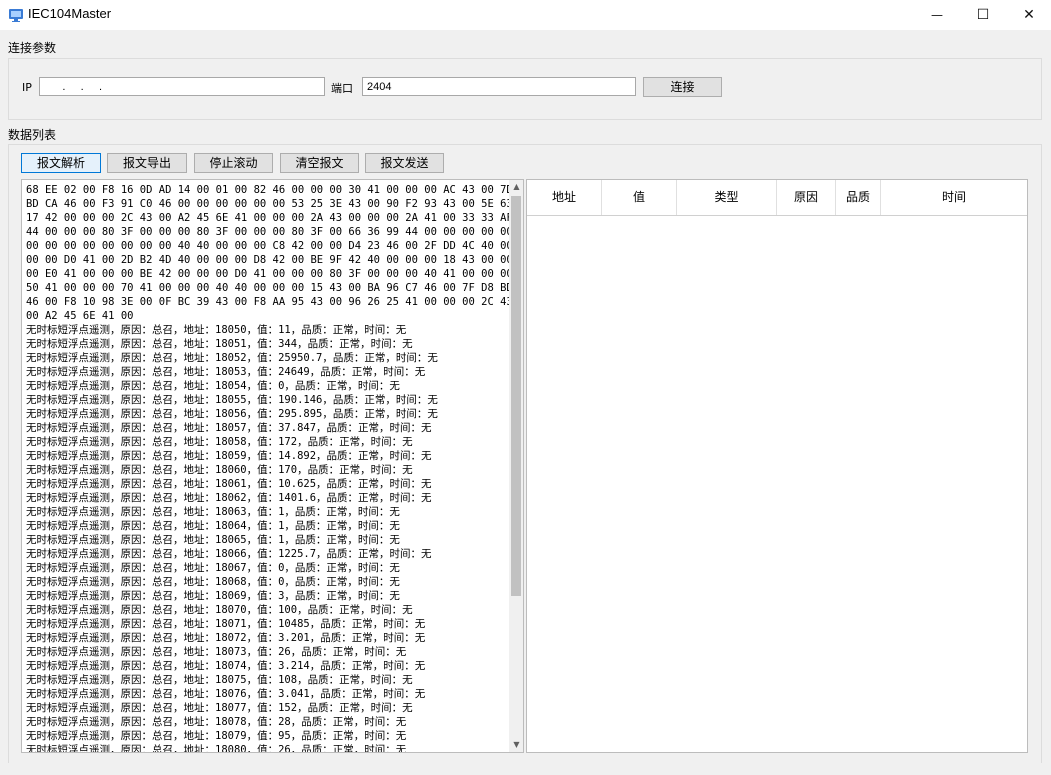 The height and width of the screenshot is (775, 1051). What do you see at coordinates (213, 582) in the screenshot?
I see `log-line: 无时标短浮点遥测，原因：总召，地址：18068，值：0，品质：正常，时间：无` at bounding box center [213, 582].